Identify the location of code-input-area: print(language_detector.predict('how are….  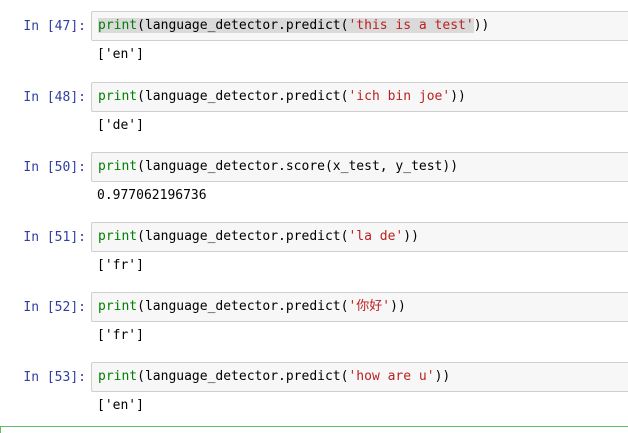
(359, 377).